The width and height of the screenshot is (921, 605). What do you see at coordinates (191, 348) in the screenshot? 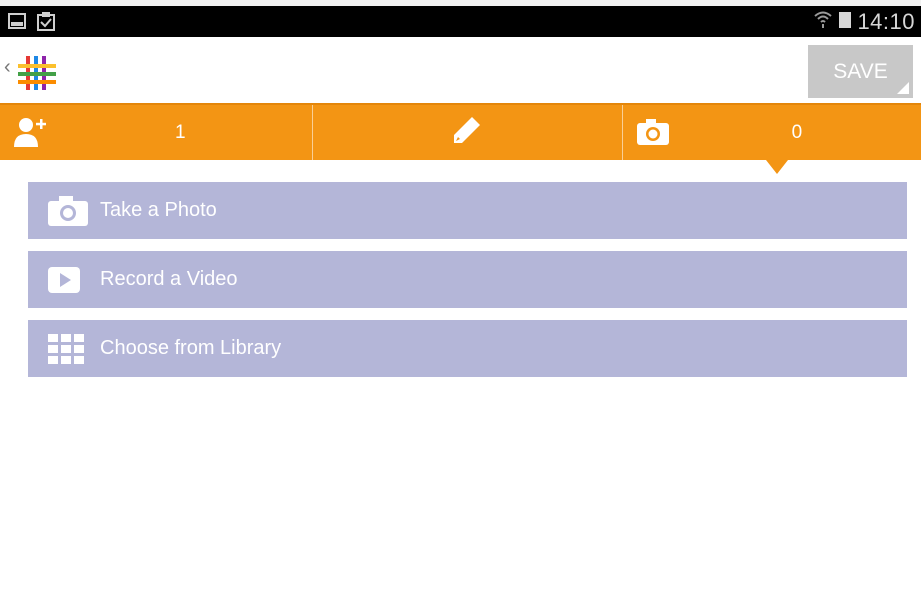
I see `choose-library-label: Choose from Library` at bounding box center [191, 348].